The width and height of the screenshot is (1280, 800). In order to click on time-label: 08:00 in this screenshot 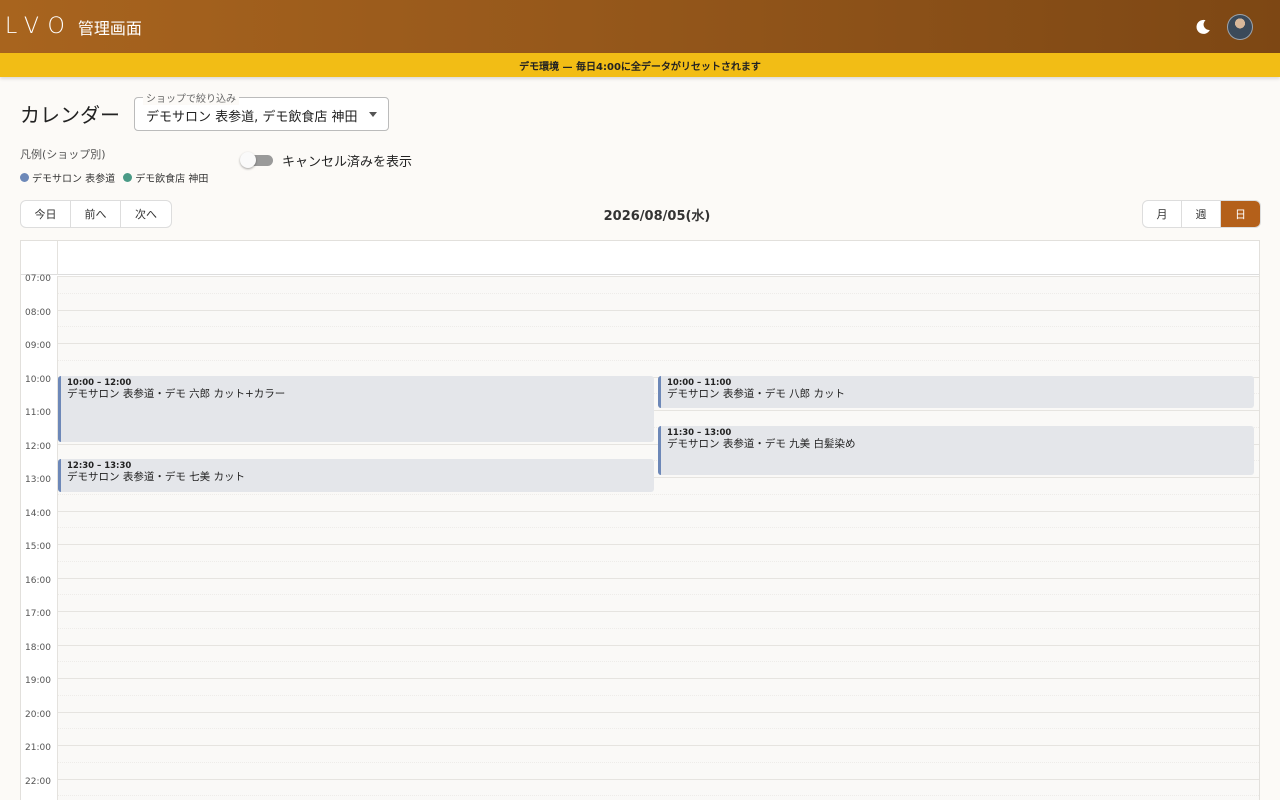, I will do `click(38, 312)`.